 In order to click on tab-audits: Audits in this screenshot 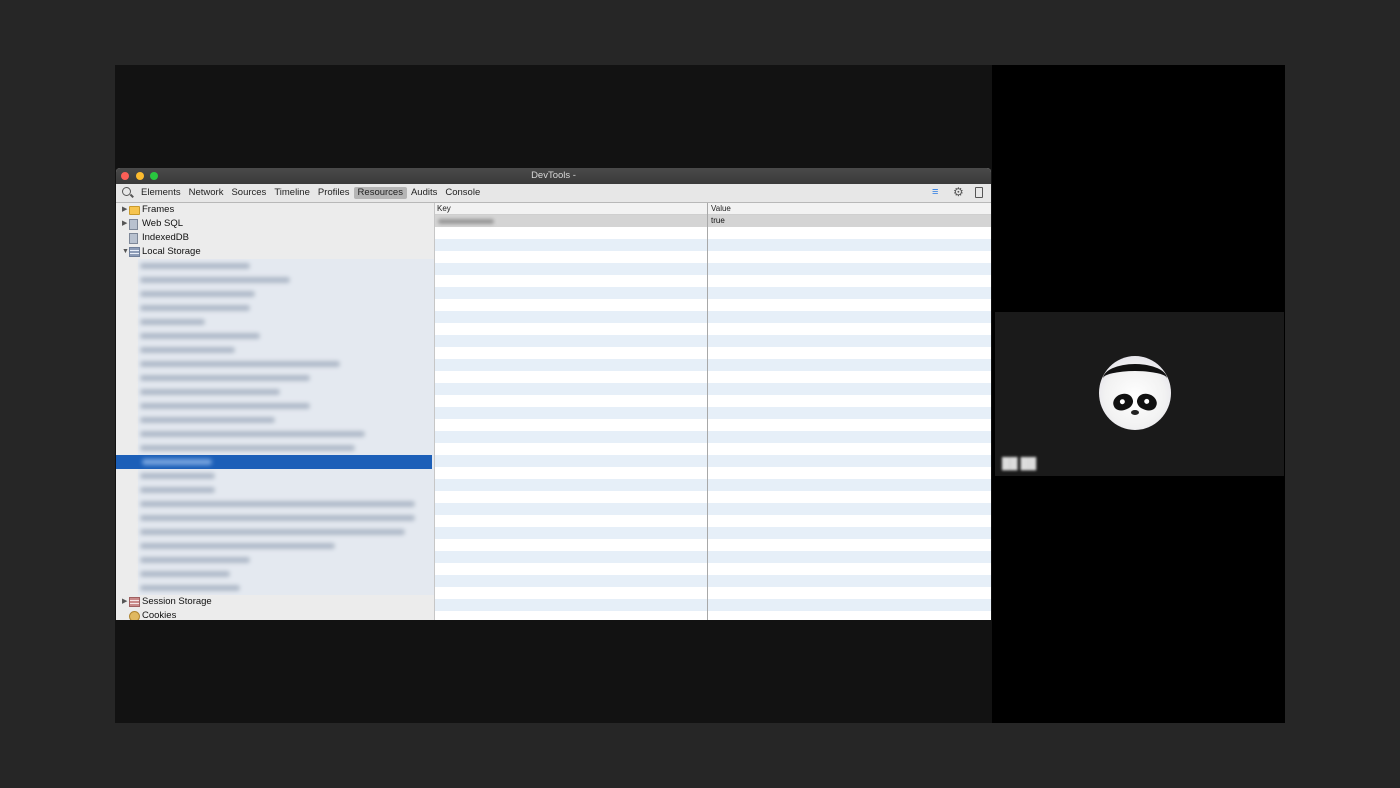, I will do `click(424, 193)`.